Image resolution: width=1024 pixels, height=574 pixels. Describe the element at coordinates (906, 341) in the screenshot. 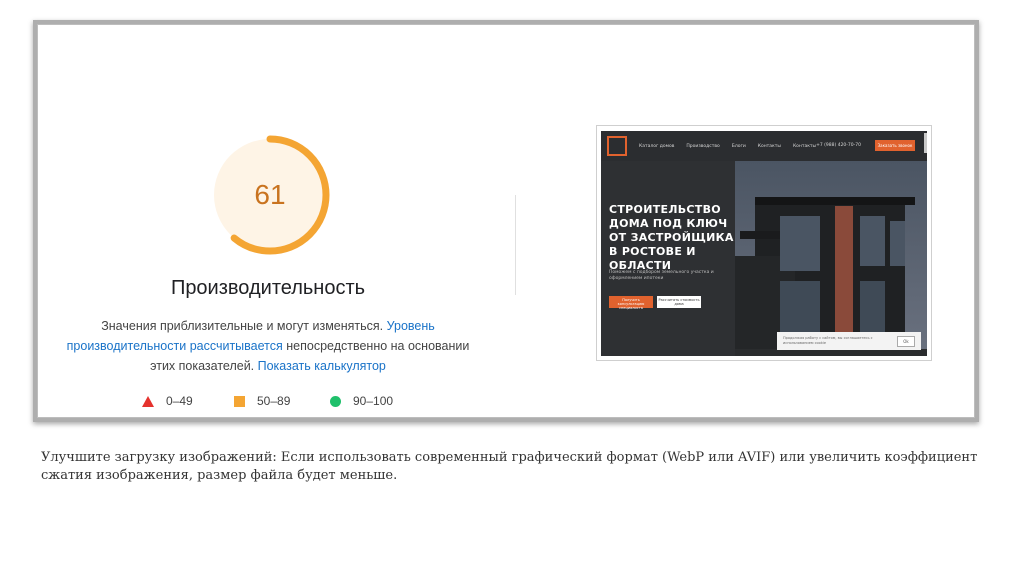

I see `cookie-ok-button: Ok` at that location.